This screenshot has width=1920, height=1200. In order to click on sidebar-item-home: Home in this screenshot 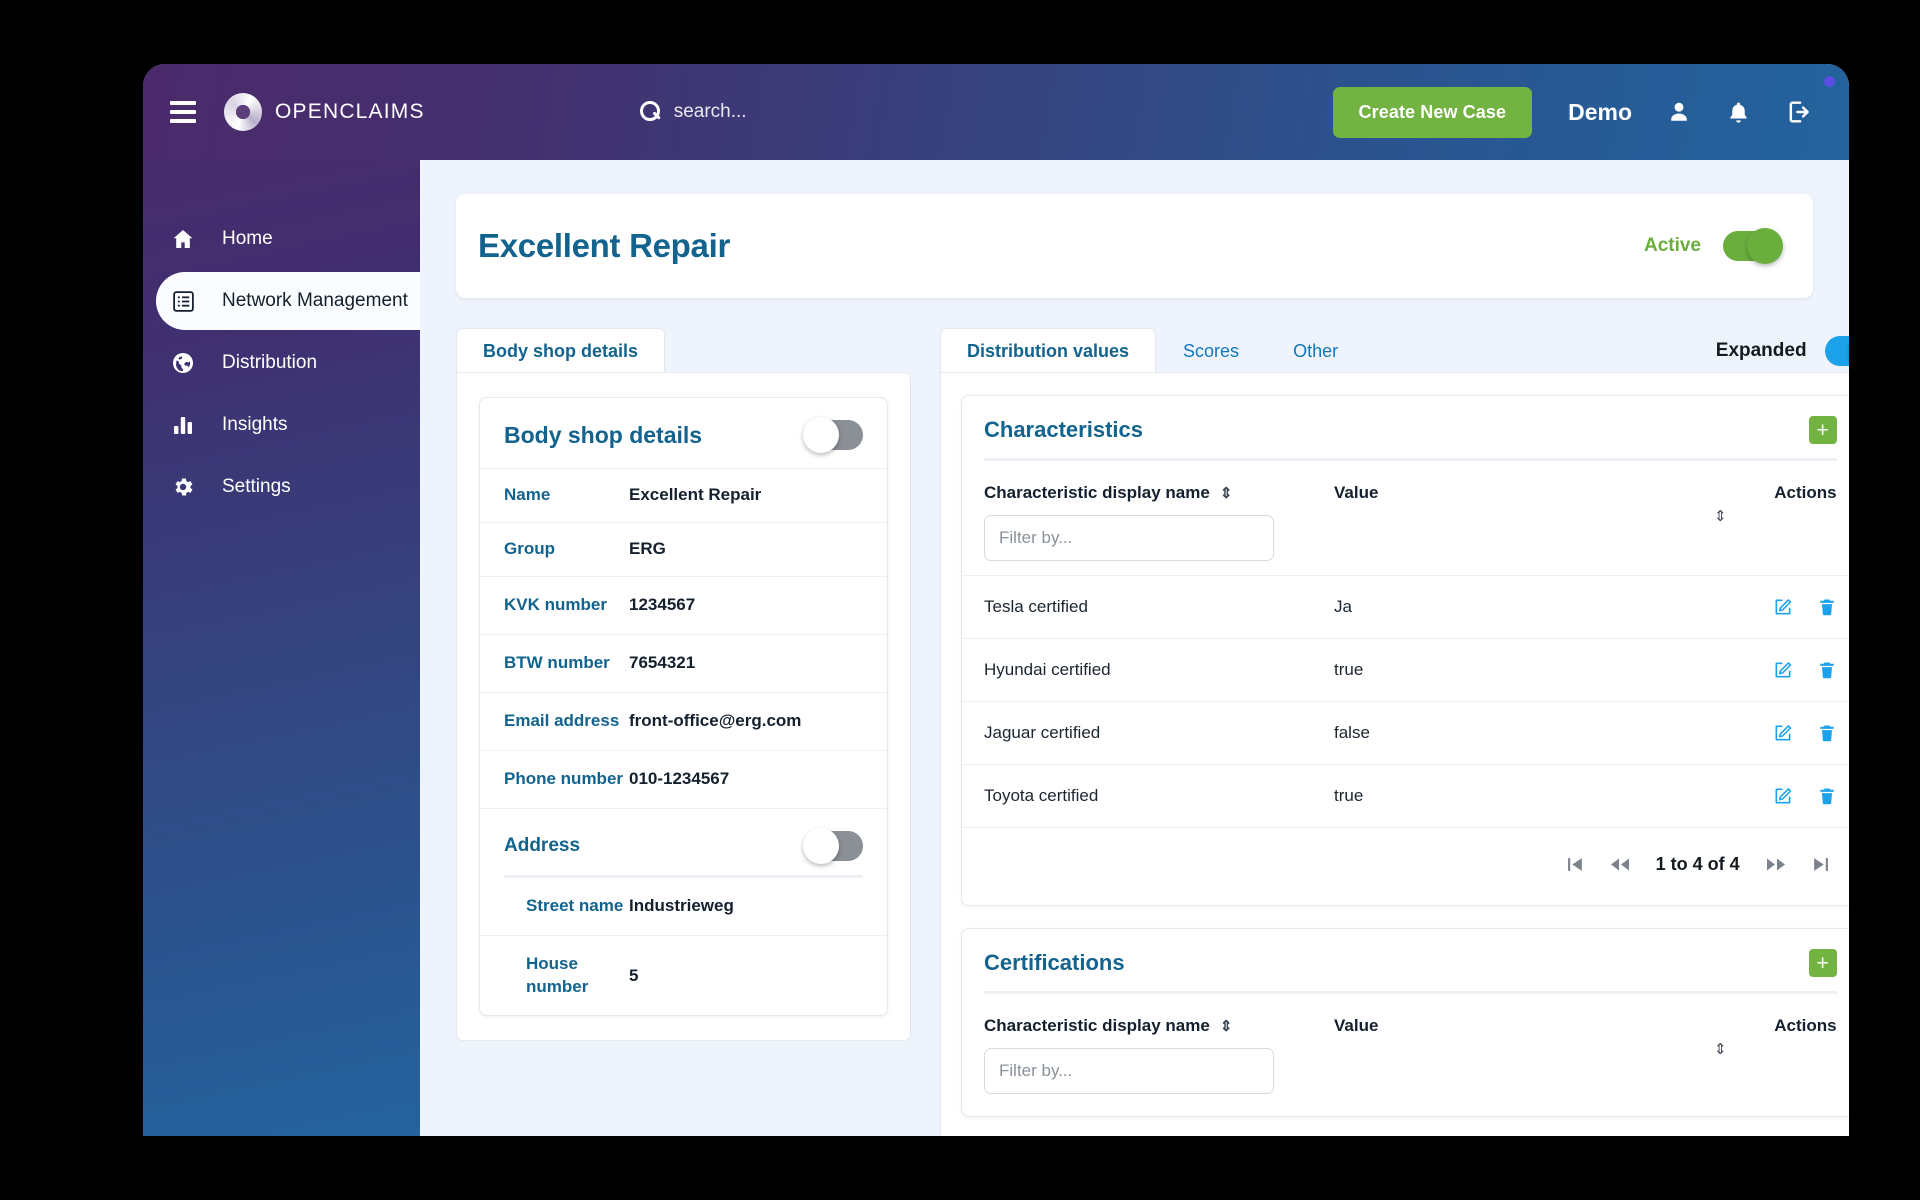, I will do `click(281, 239)`.